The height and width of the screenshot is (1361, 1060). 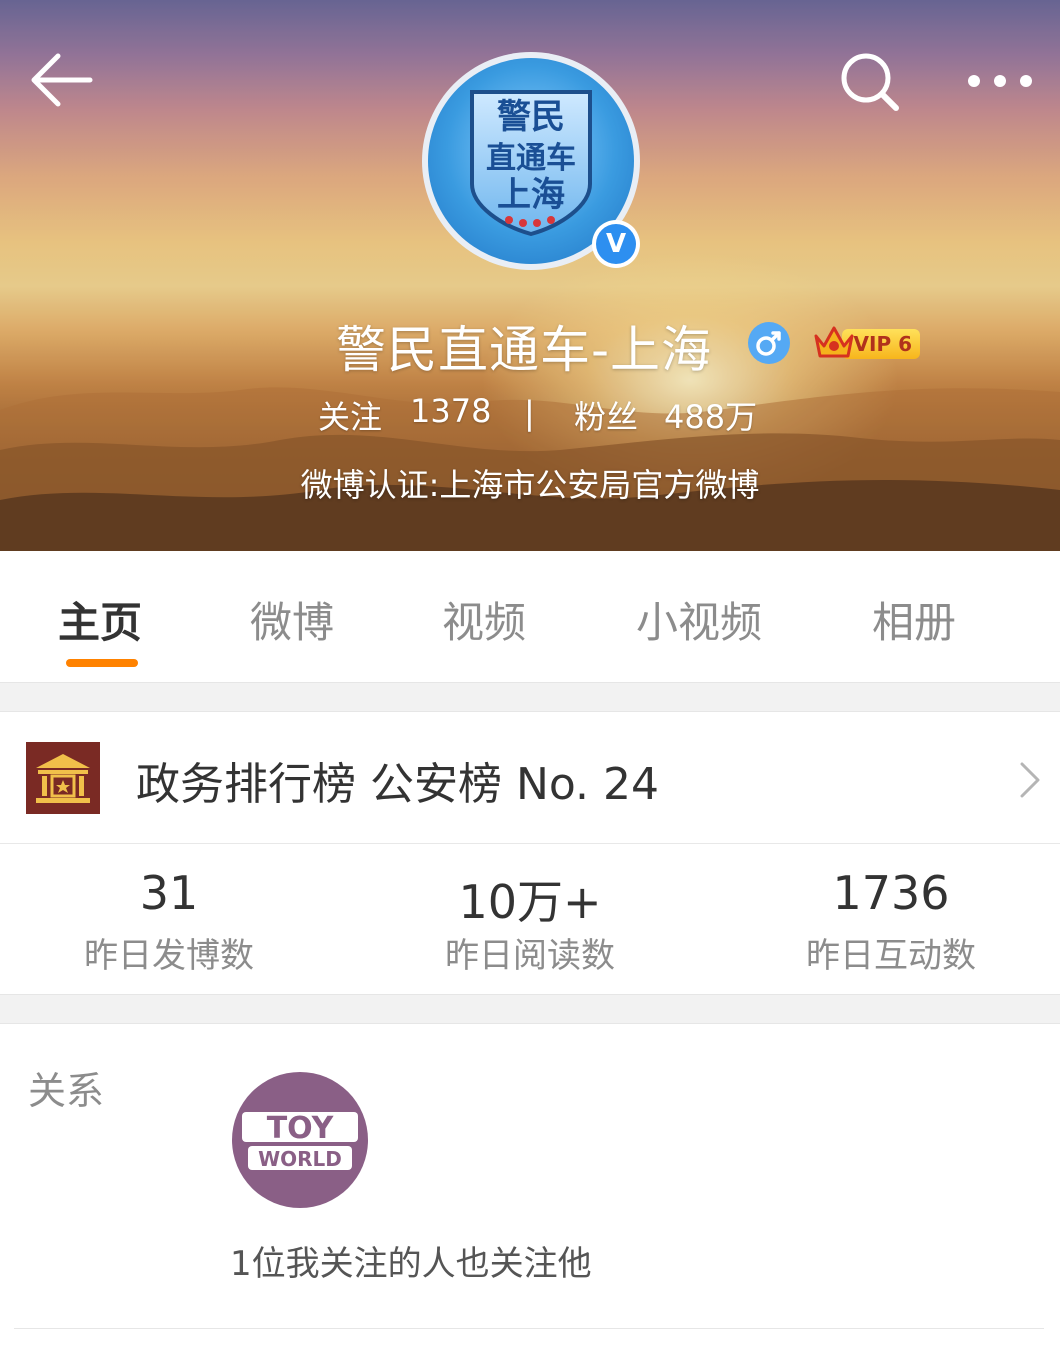 What do you see at coordinates (63, 778) in the screenshot?
I see `government-building-icon` at bounding box center [63, 778].